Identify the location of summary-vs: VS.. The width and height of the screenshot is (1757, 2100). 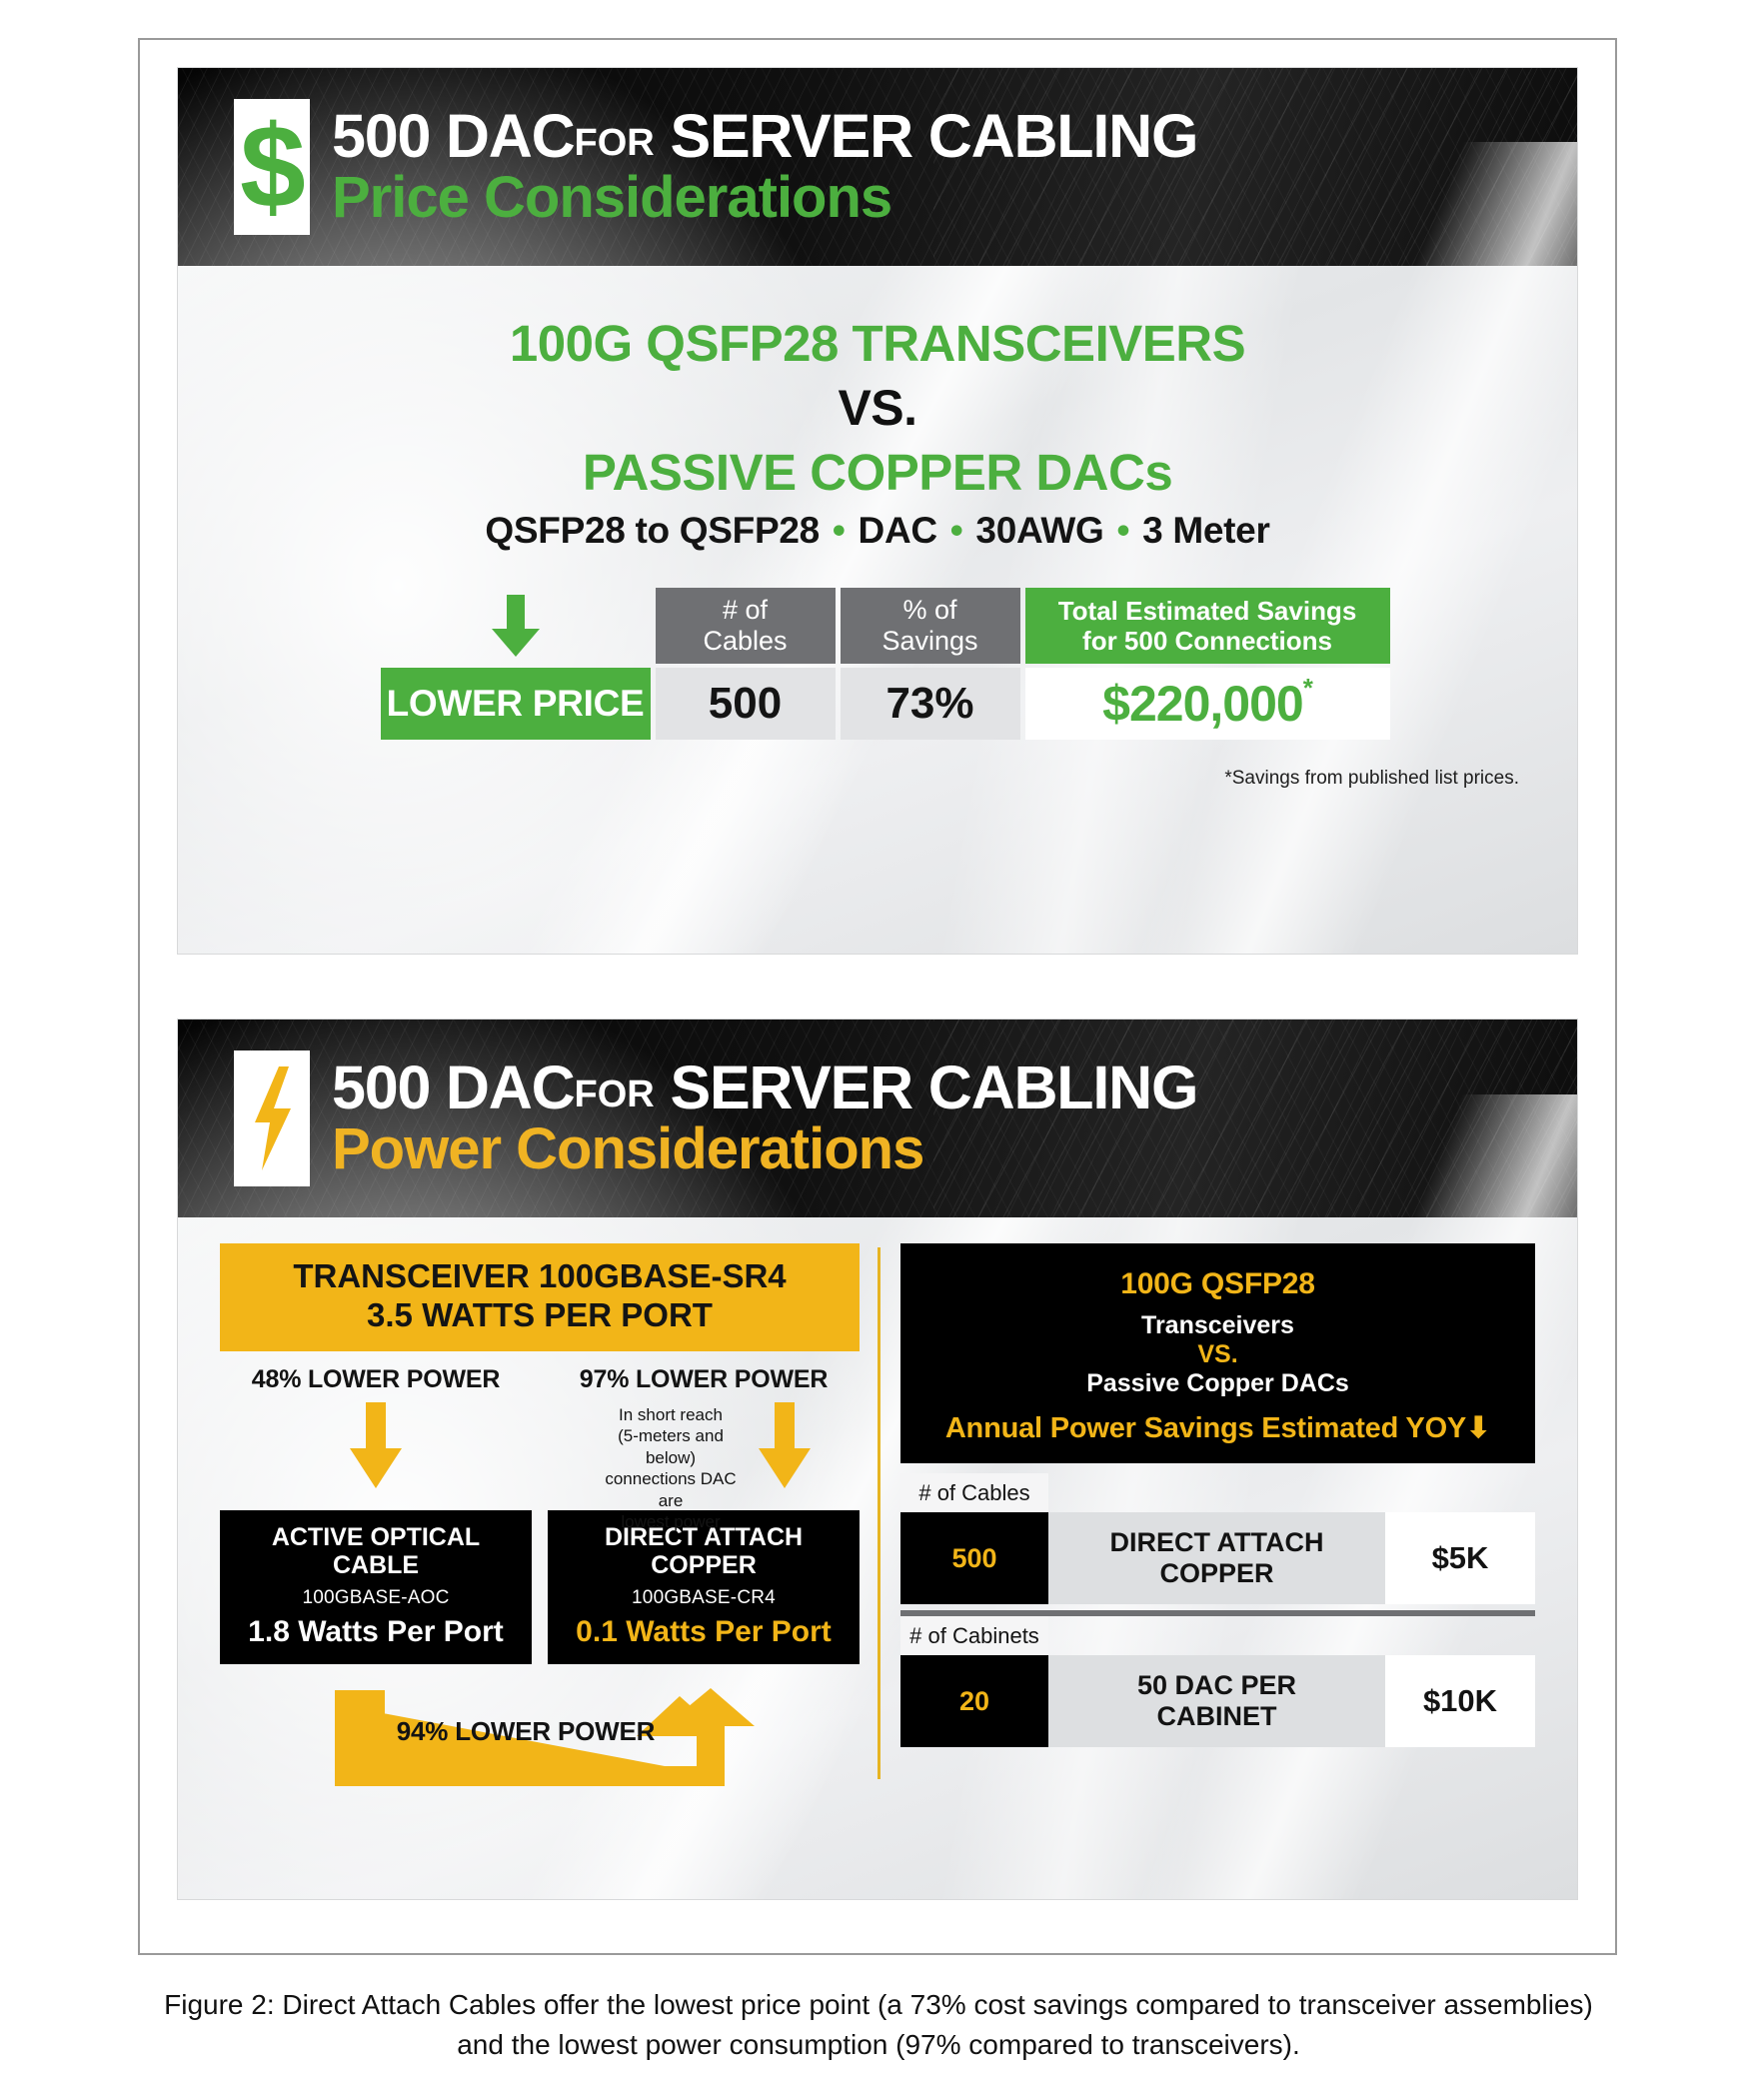
(1217, 1354).